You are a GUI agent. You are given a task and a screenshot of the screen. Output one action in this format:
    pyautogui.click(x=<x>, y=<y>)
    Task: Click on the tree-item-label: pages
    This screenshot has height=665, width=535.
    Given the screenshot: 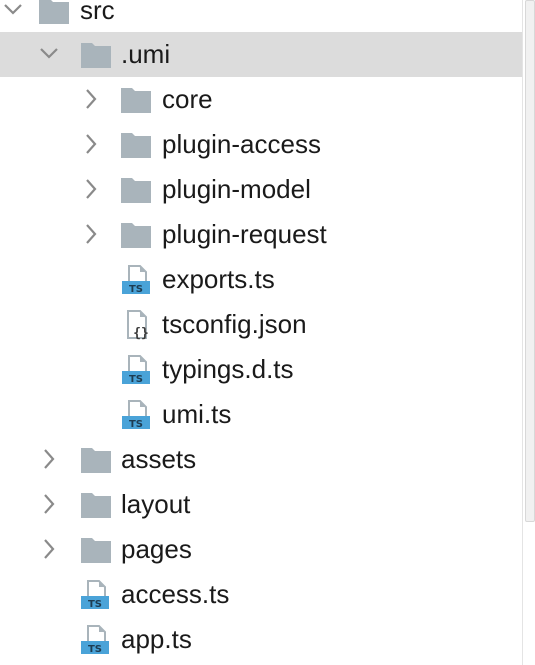 What is the action you would take?
    pyautogui.click(x=156, y=549)
    